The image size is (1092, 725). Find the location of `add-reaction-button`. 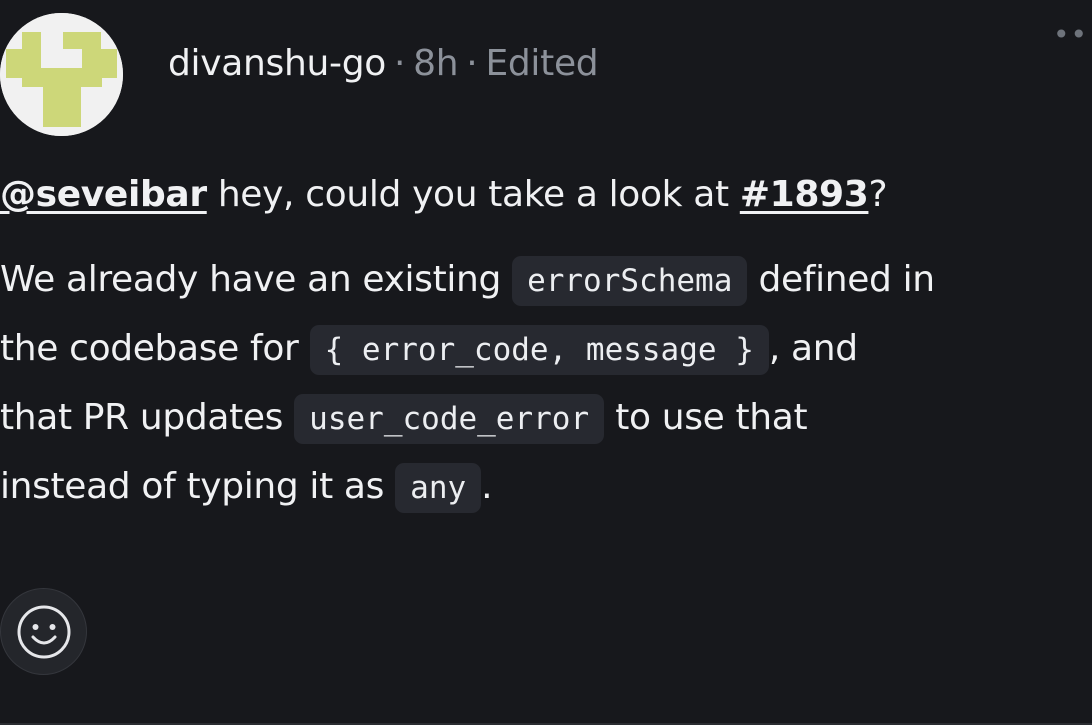

add-reaction-button is located at coordinates (43, 631).